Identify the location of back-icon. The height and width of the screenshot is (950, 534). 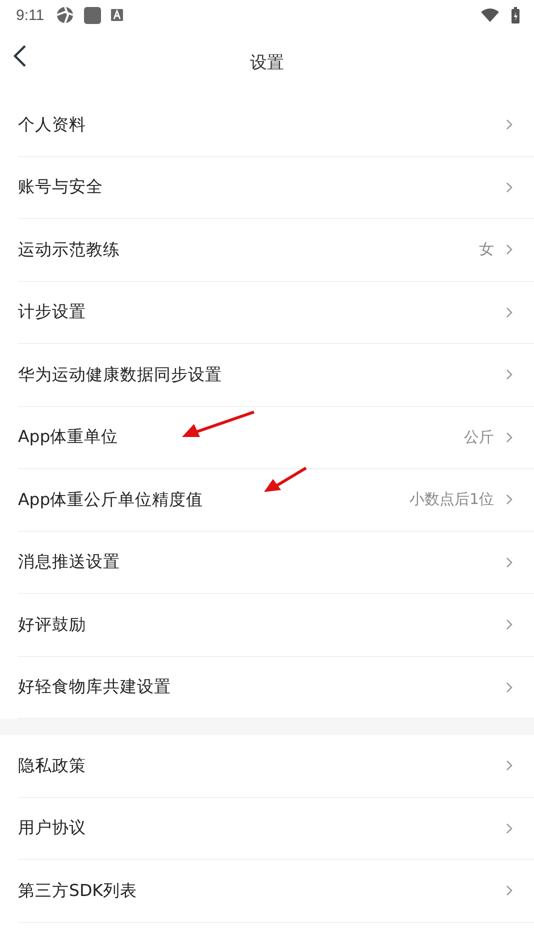
(20, 56).